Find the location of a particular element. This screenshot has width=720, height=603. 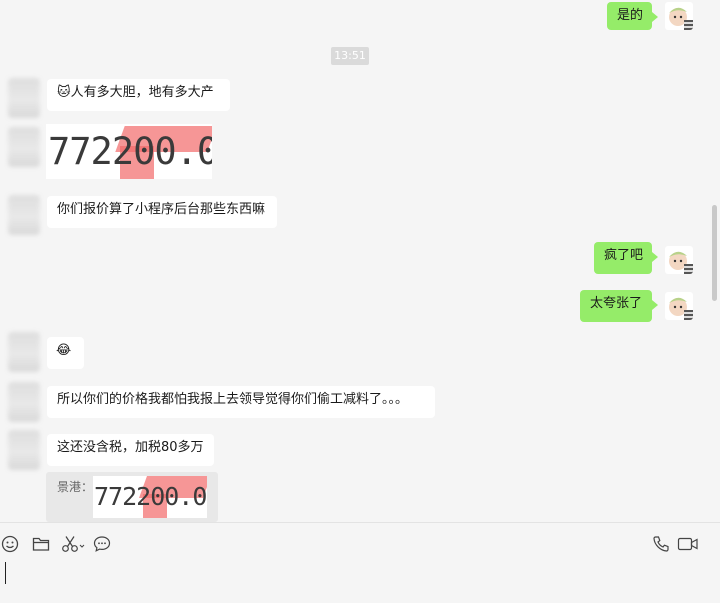

text-input-caret is located at coordinates (5, 573).